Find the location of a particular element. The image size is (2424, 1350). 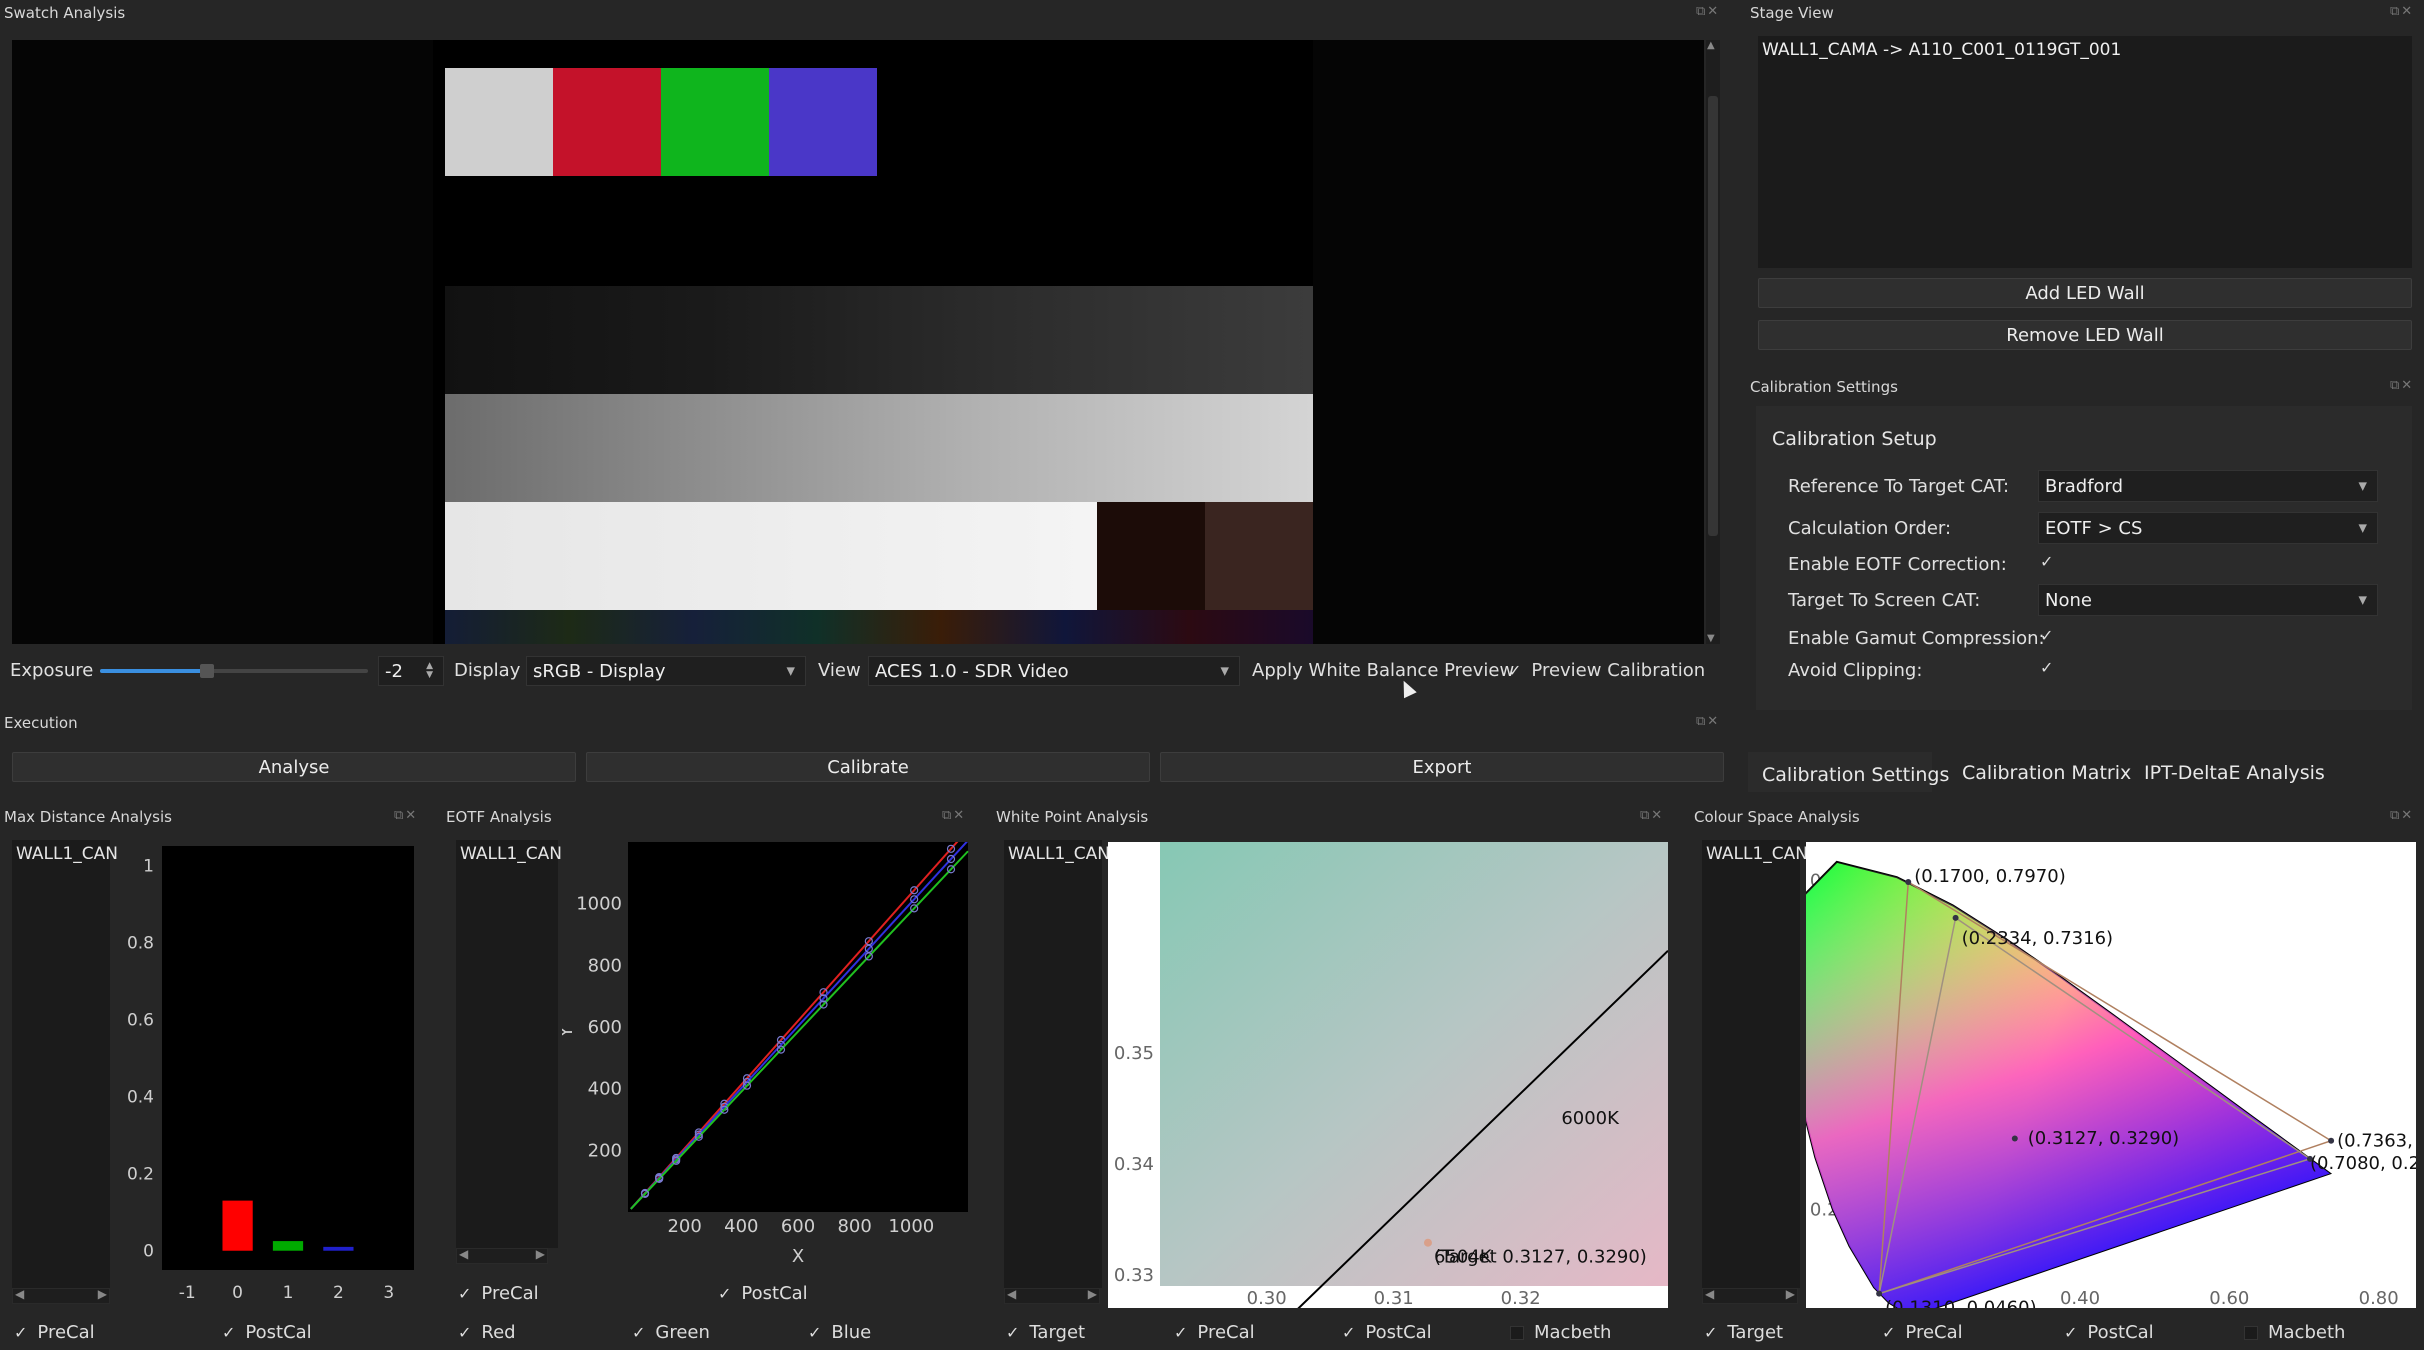

eotf-blue-checkbox: ✓ Blue is located at coordinates (839, 1332).